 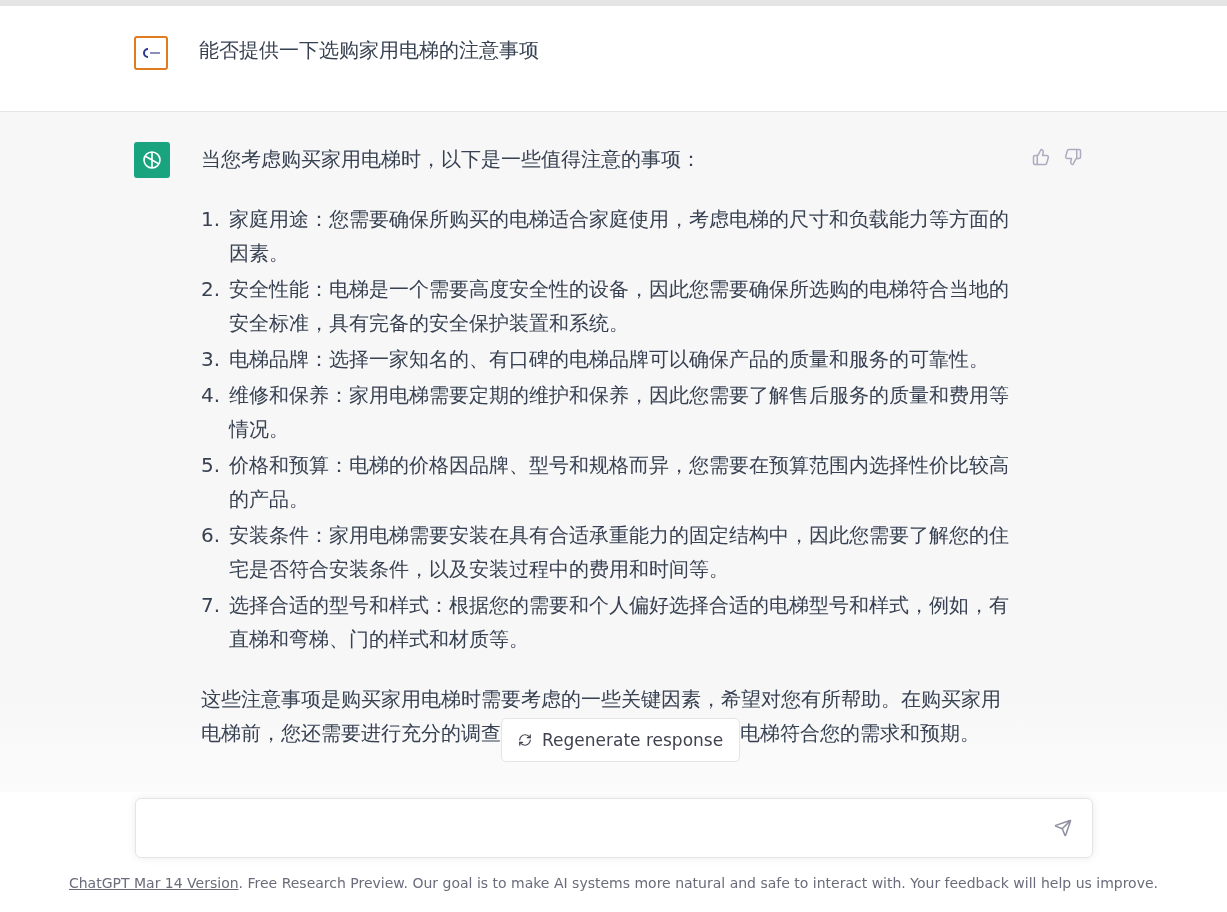 What do you see at coordinates (153, 883) in the screenshot?
I see `version-link: ChatGPT Mar 14 Version` at bounding box center [153, 883].